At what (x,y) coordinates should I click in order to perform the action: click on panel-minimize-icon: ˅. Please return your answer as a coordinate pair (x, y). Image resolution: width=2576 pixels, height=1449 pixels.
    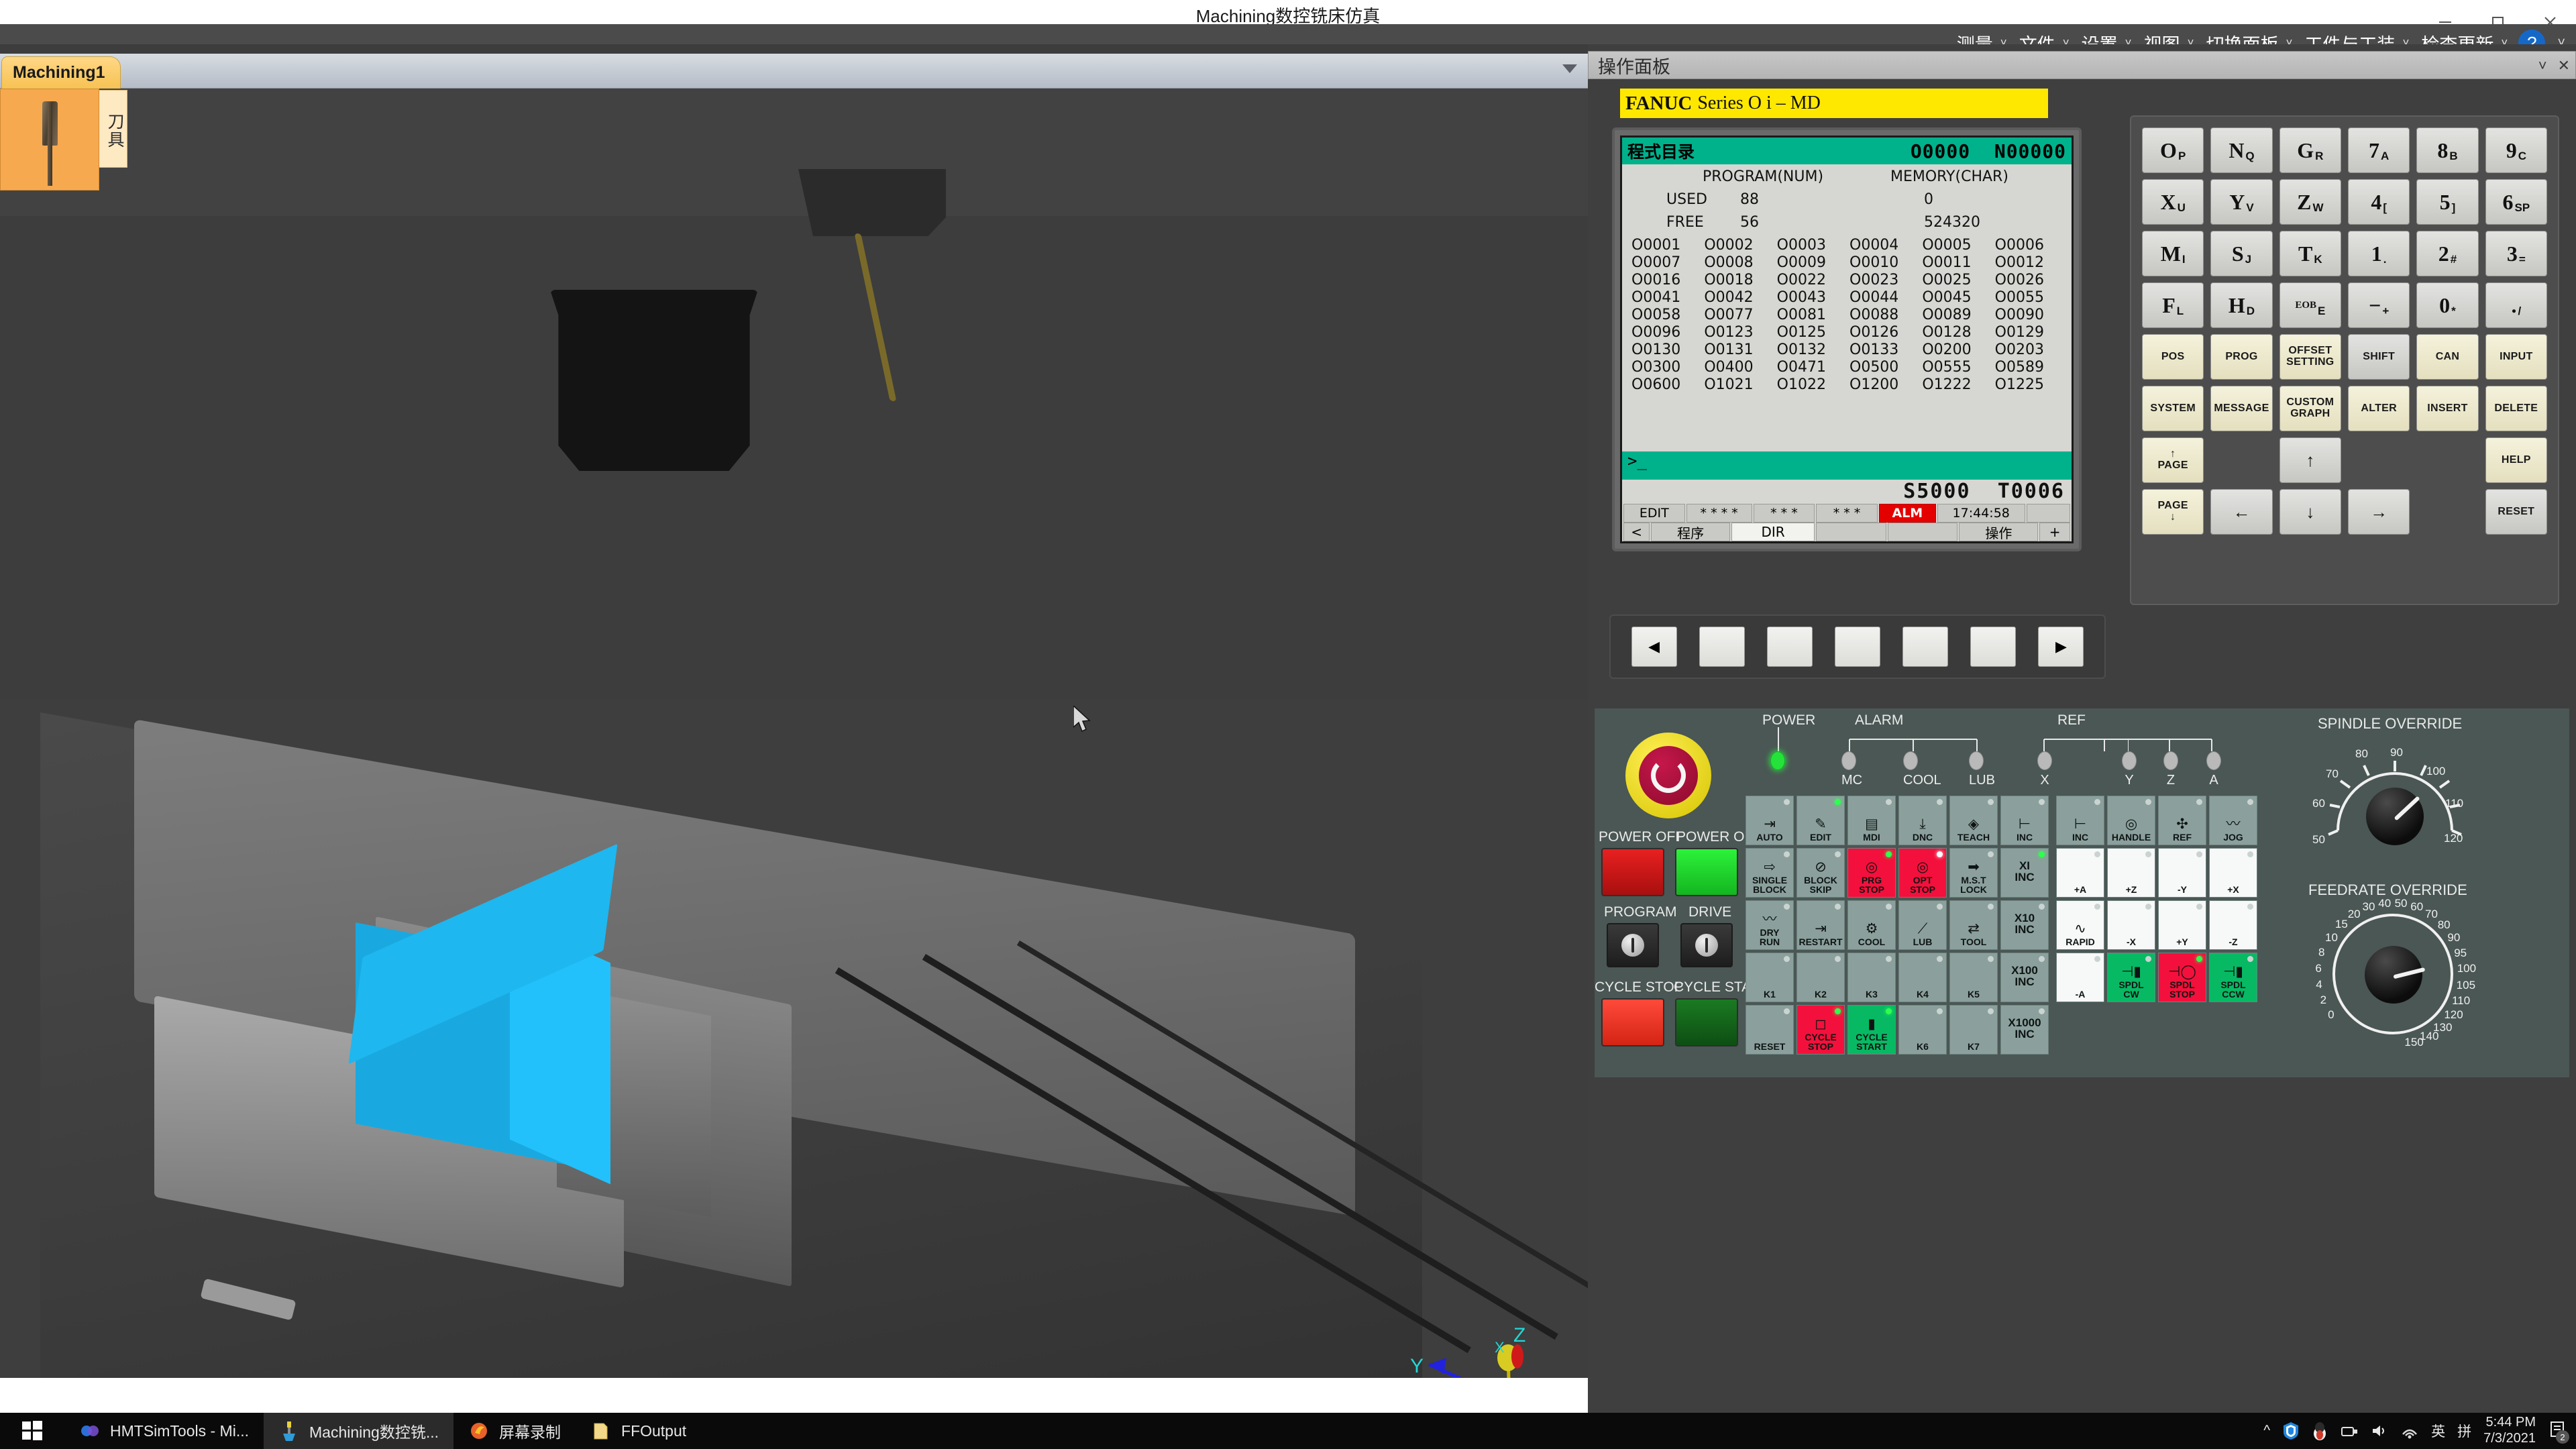
    Looking at the image, I should click on (2542, 65).